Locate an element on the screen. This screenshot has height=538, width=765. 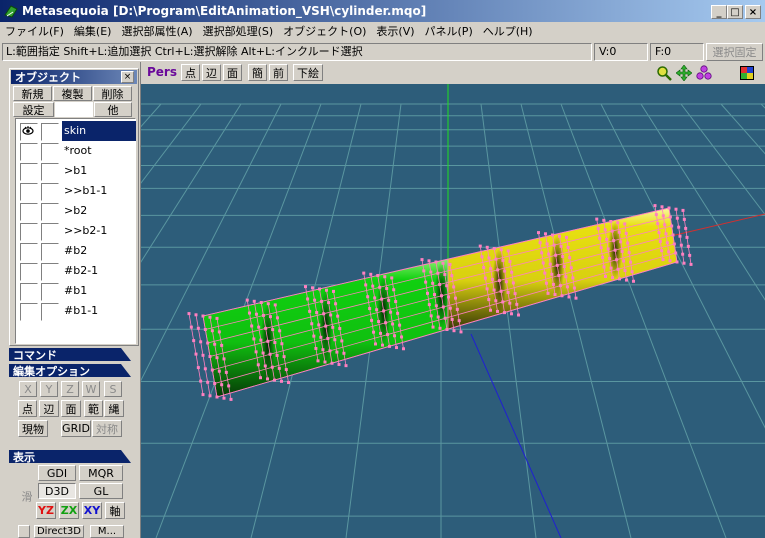
symmetry-button: 対称 is located at coordinates (107, 428).